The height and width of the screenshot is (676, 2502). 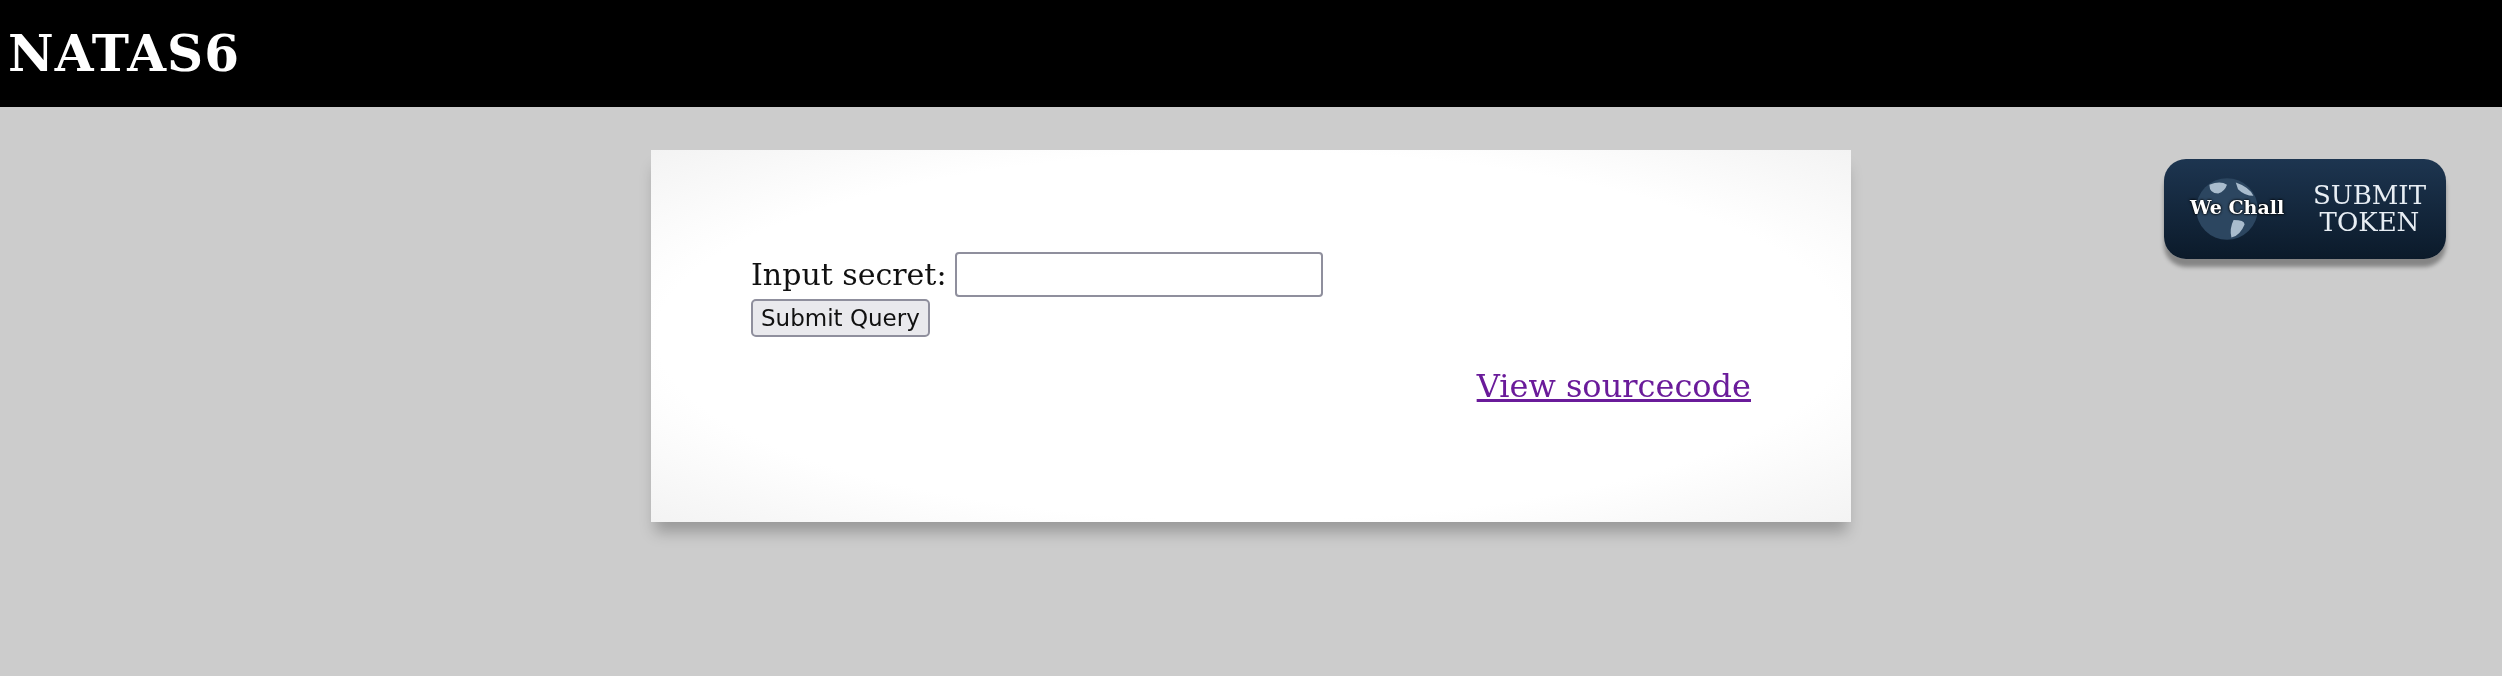 I want to click on input-label: Input secret:, so click(x=849, y=274).